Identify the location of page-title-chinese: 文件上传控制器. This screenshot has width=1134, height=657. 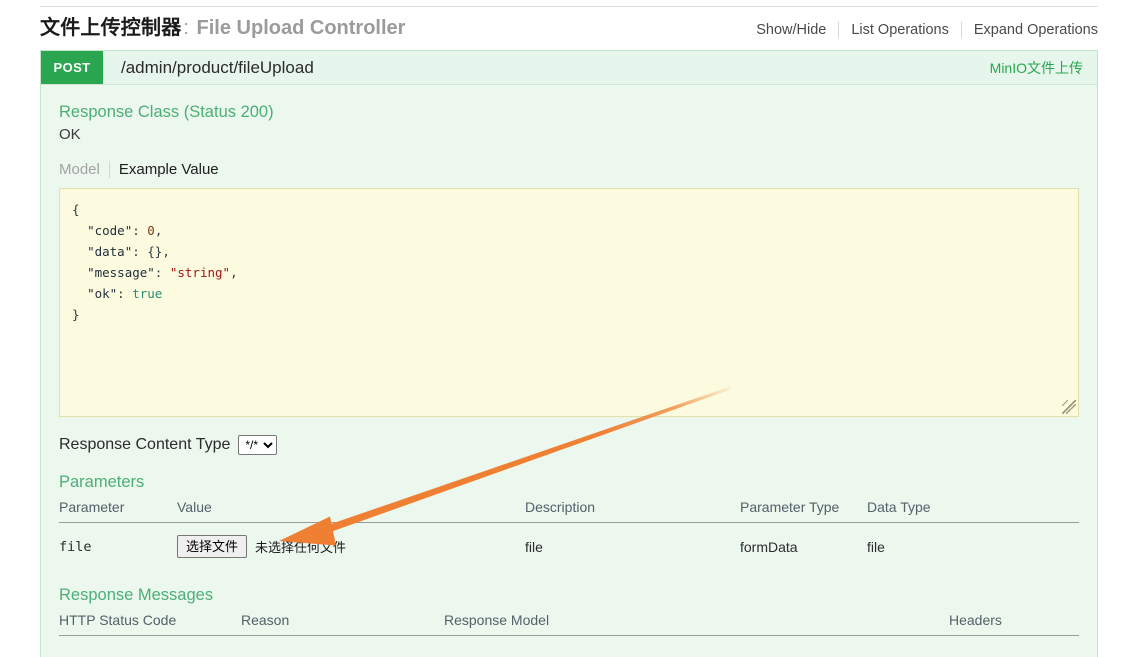
(111, 28).